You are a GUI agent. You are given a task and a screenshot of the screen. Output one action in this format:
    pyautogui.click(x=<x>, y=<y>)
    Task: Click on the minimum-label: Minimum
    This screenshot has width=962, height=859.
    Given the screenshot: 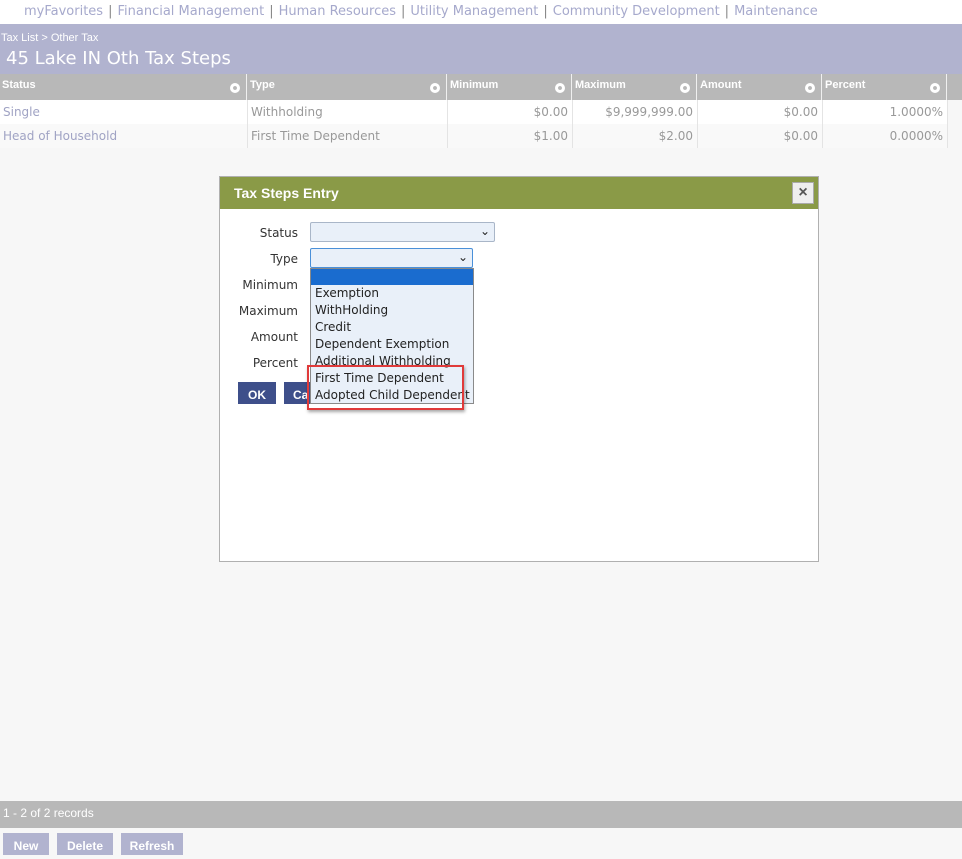 What is the action you would take?
    pyautogui.click(x=270, y=285)
    